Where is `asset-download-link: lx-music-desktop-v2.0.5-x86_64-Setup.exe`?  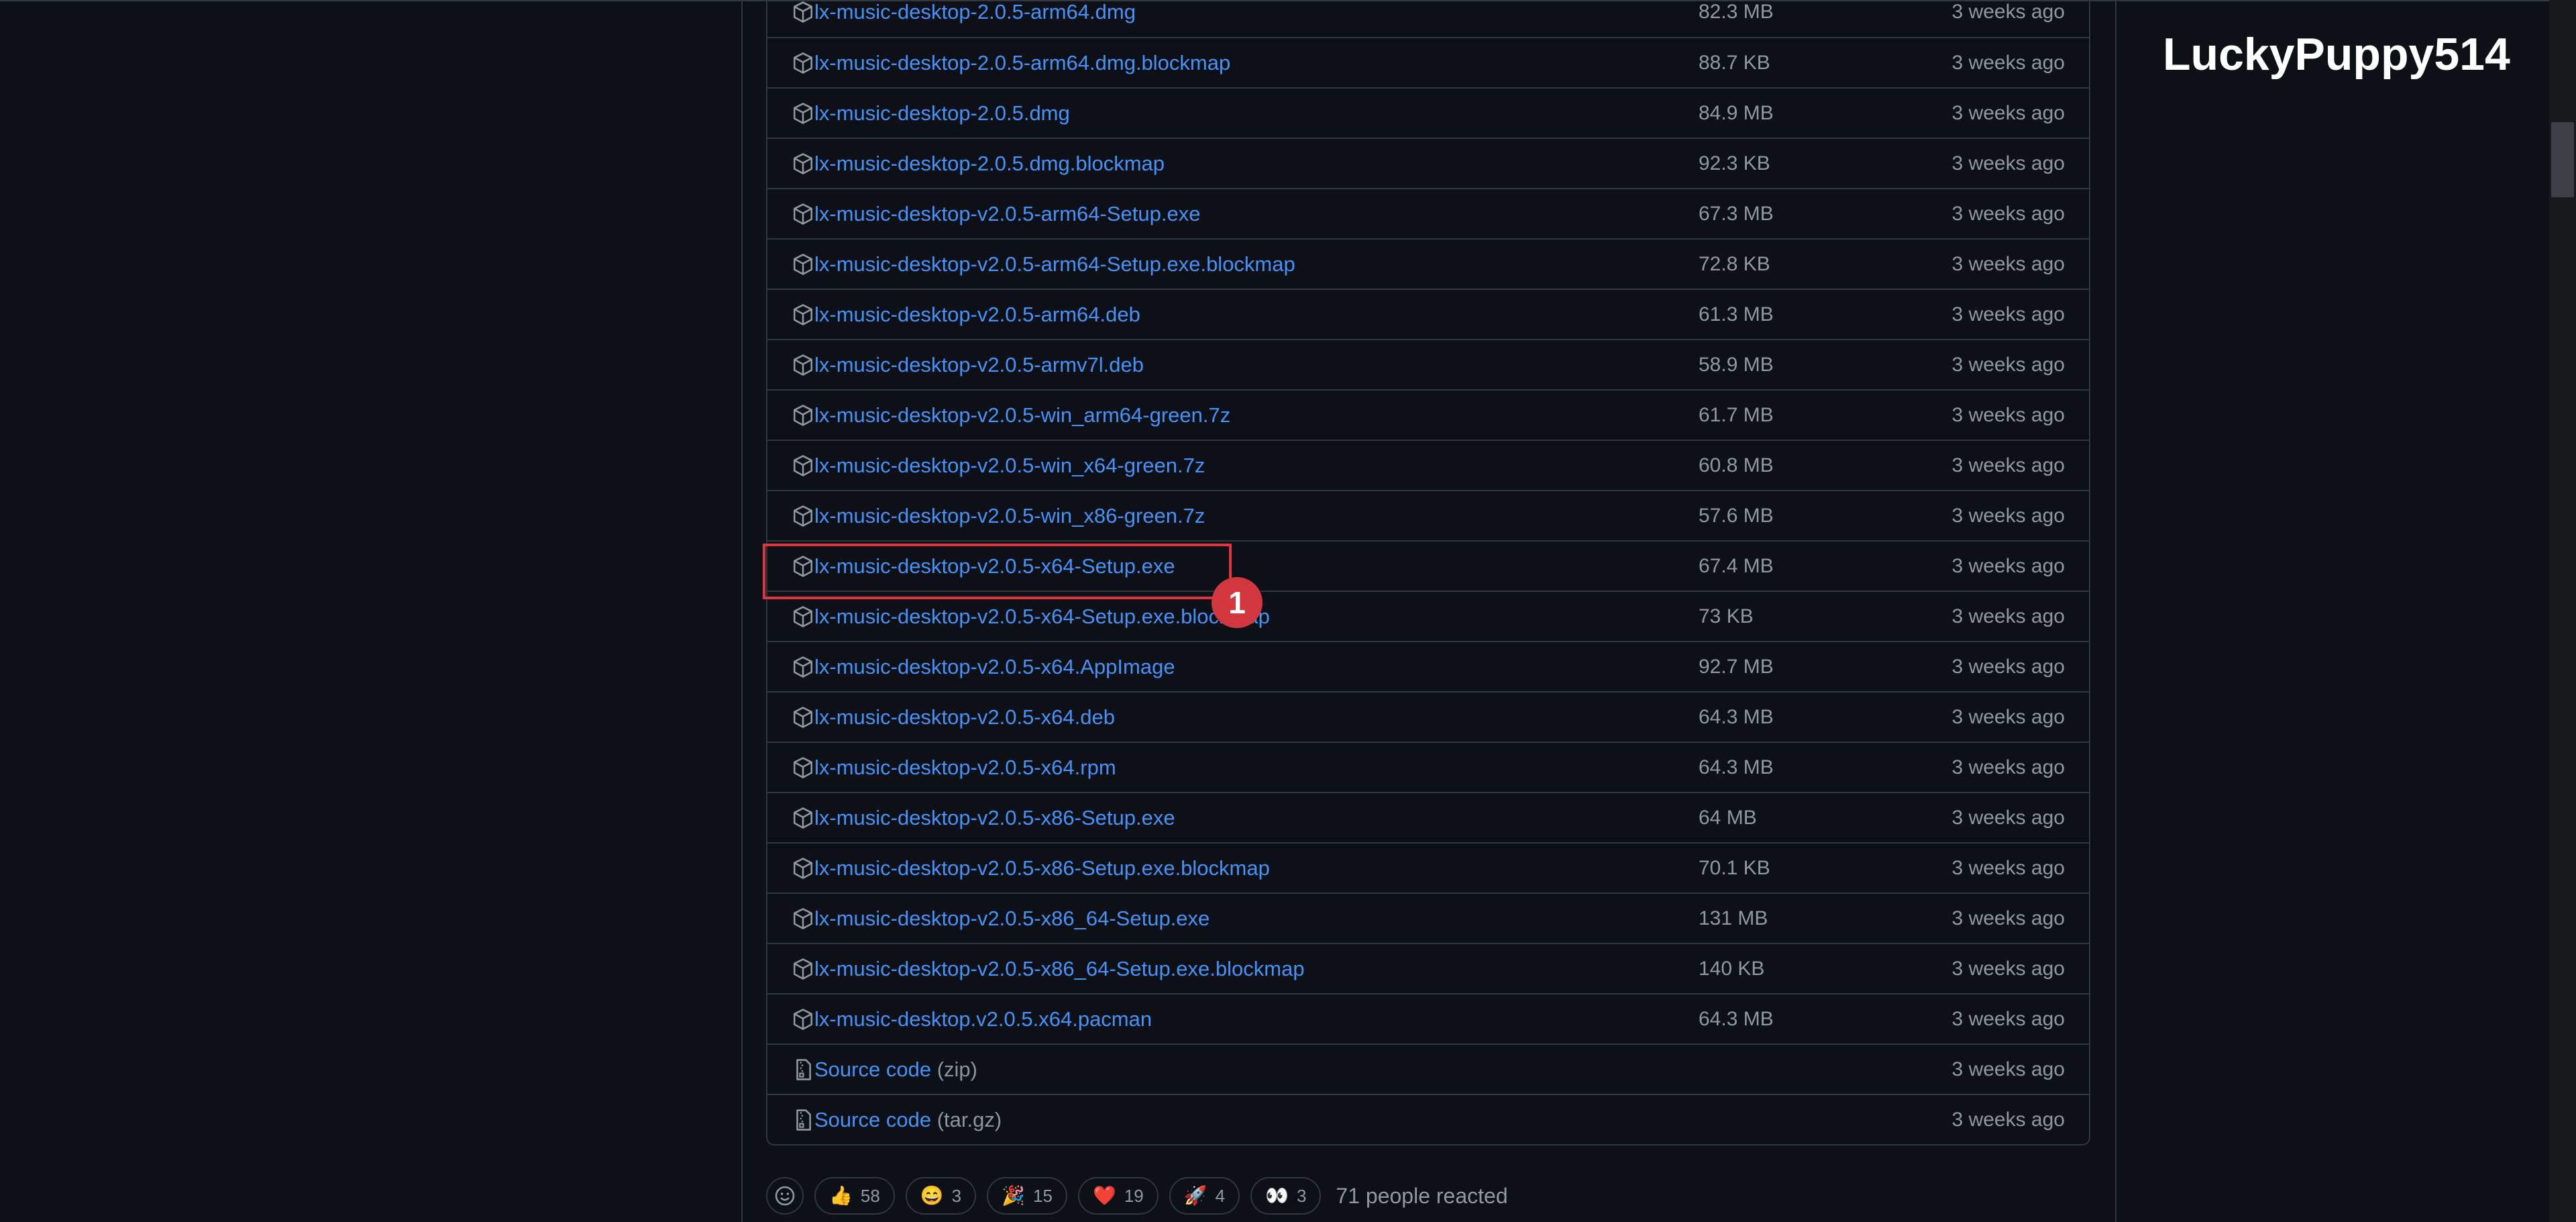 asset-download-link: lx-music-desktop-v2.0.5-x86_64-Setup.exe is located at coordinates (1012, 919).